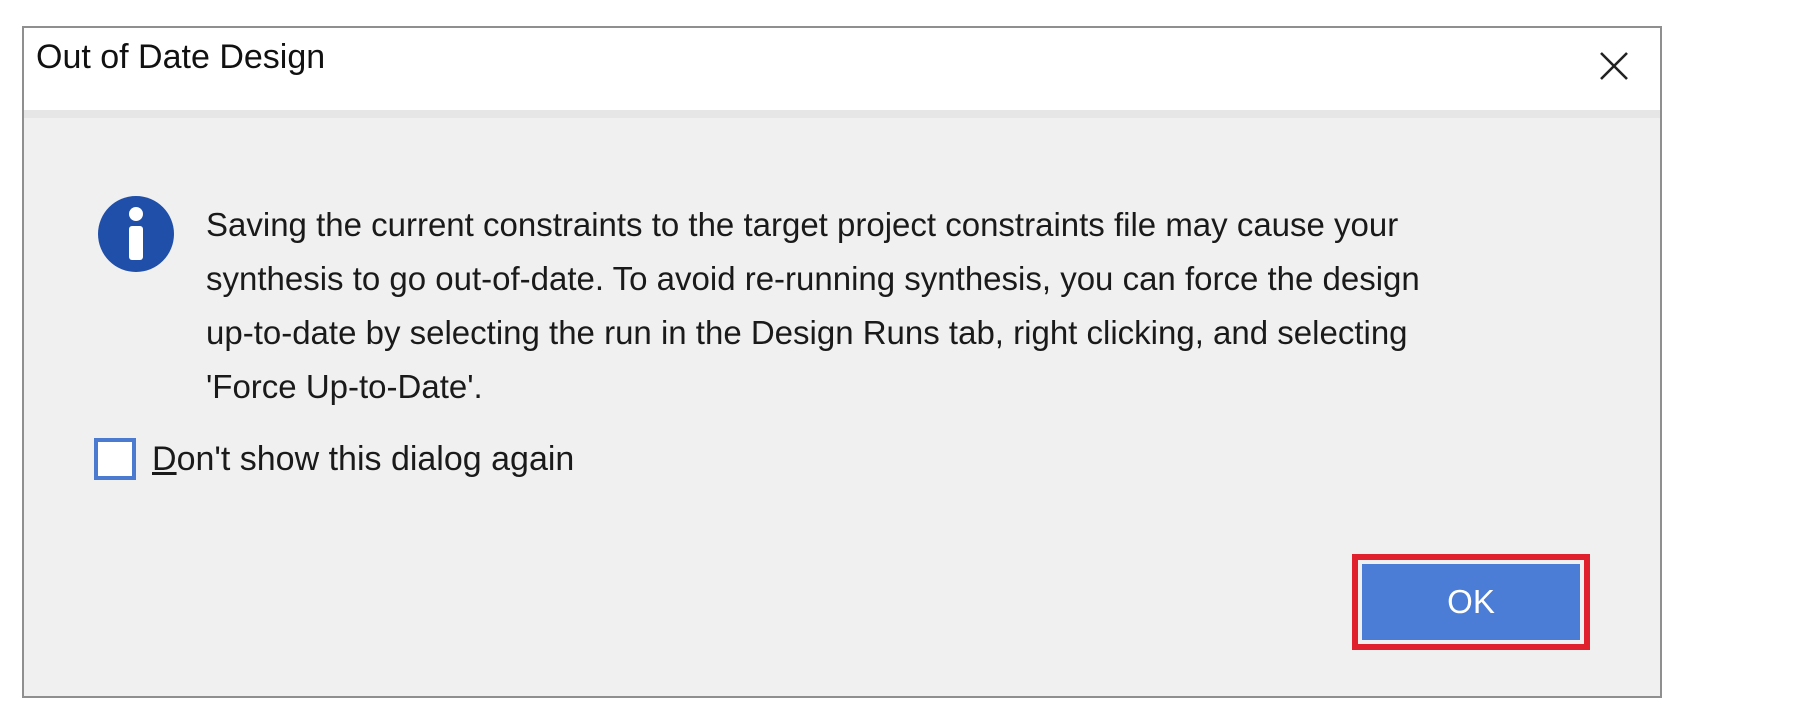 The image size is (1820, 712). I want to click on info-icon, so click(136, 234).